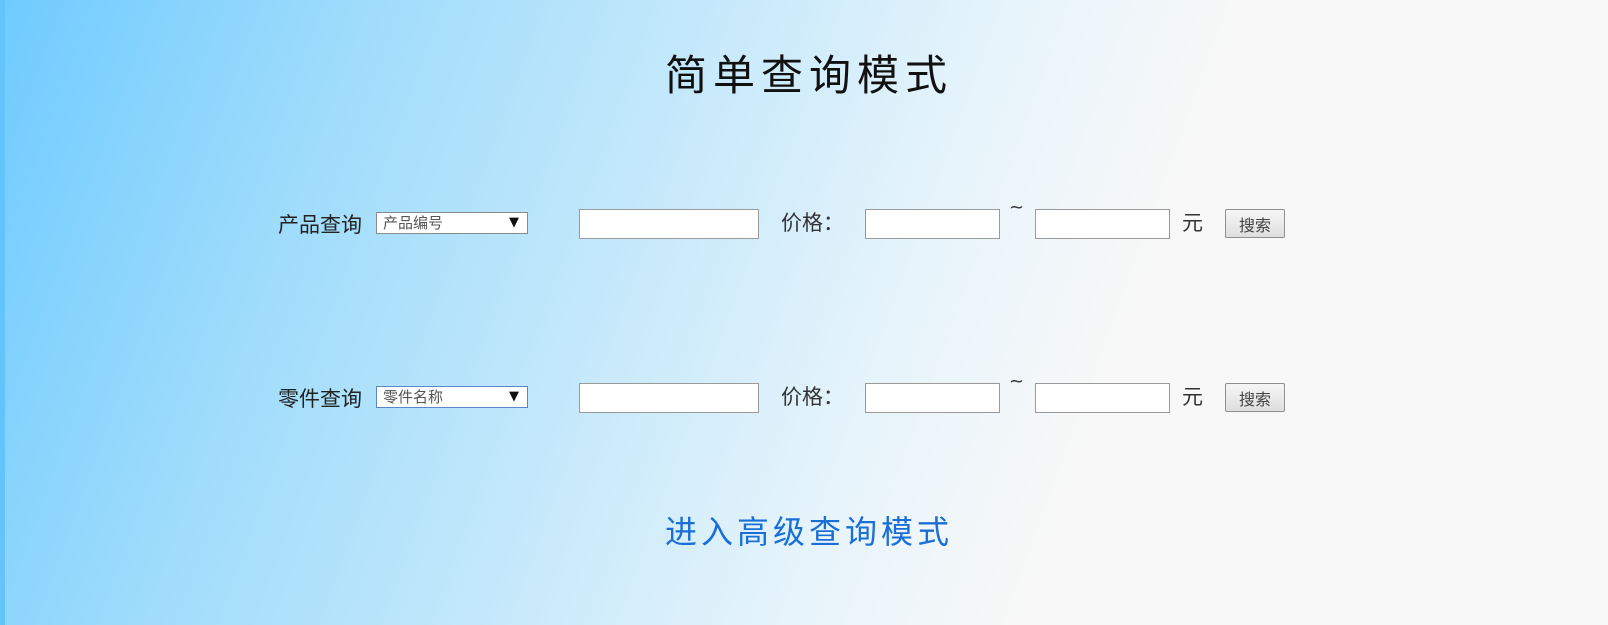 Image resolution: width=1608 pixels, height=625 pixels. I want to click on product-field-select: 产品编号 ▼, so click(452, 223).